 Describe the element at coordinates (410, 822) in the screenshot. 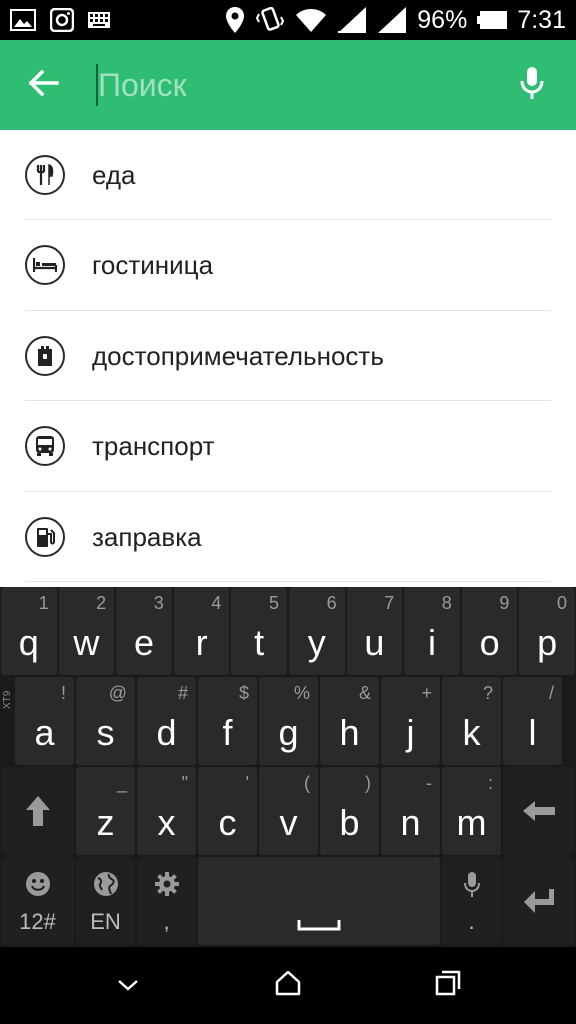

I see `key-letter: n` at that location.